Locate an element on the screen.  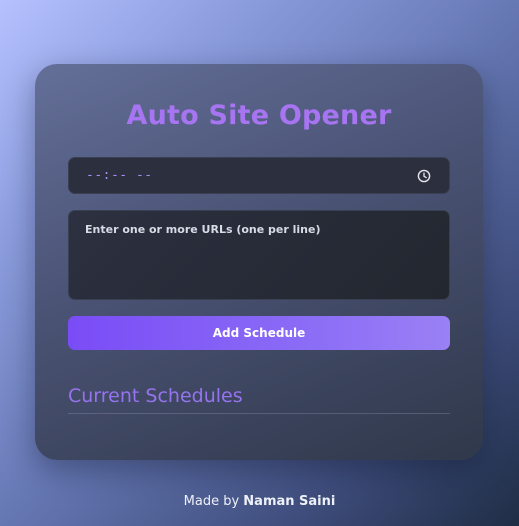
footer-author: Naman Saini is located at coordinates (289, 501).